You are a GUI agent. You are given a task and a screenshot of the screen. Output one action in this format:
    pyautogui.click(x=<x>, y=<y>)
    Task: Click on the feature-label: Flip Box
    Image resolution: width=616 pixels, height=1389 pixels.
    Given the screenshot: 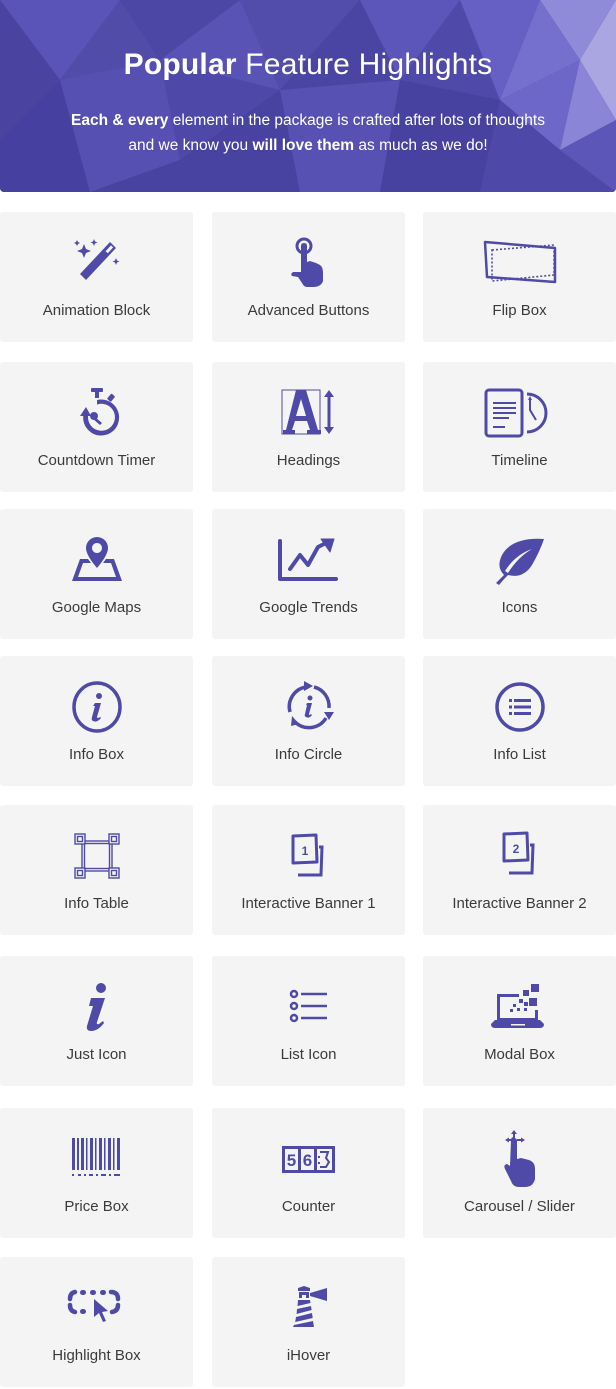 What is the action you would take?
    pyautogui.click(x=519, y=310)
    